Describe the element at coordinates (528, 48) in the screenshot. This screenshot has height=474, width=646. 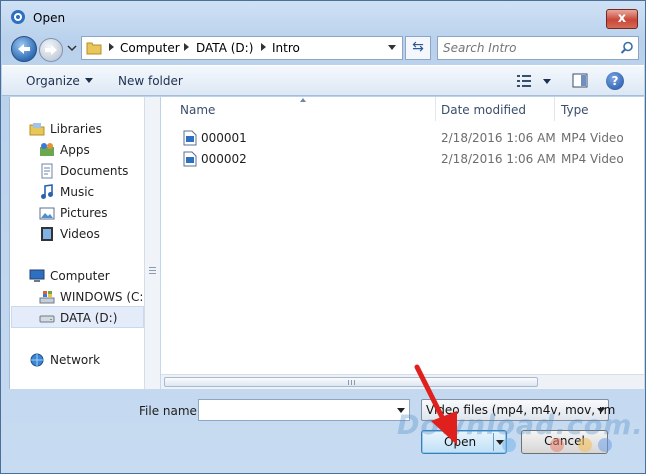
I see `search-input` at that location.